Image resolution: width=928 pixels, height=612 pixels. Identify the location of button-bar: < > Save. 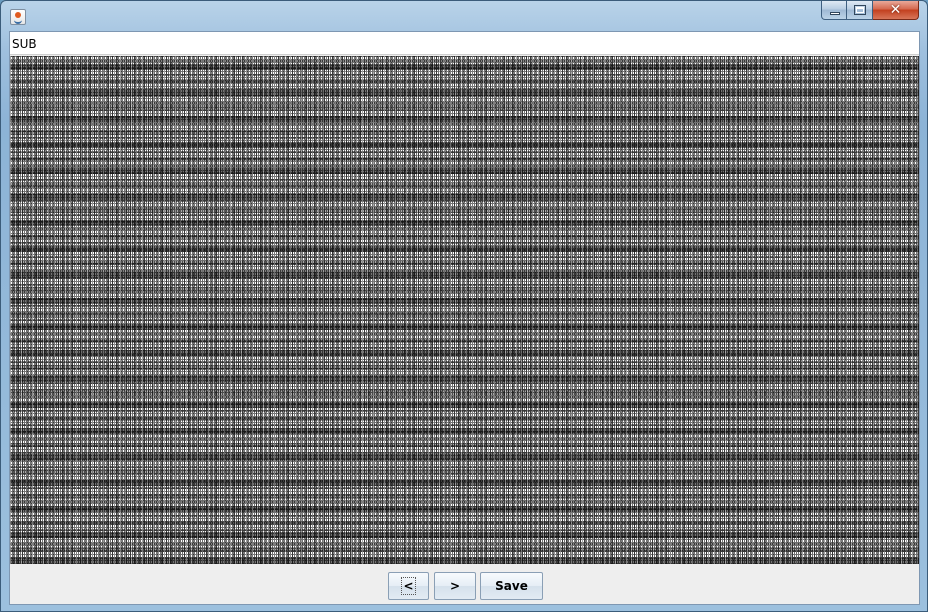
(464, 584).